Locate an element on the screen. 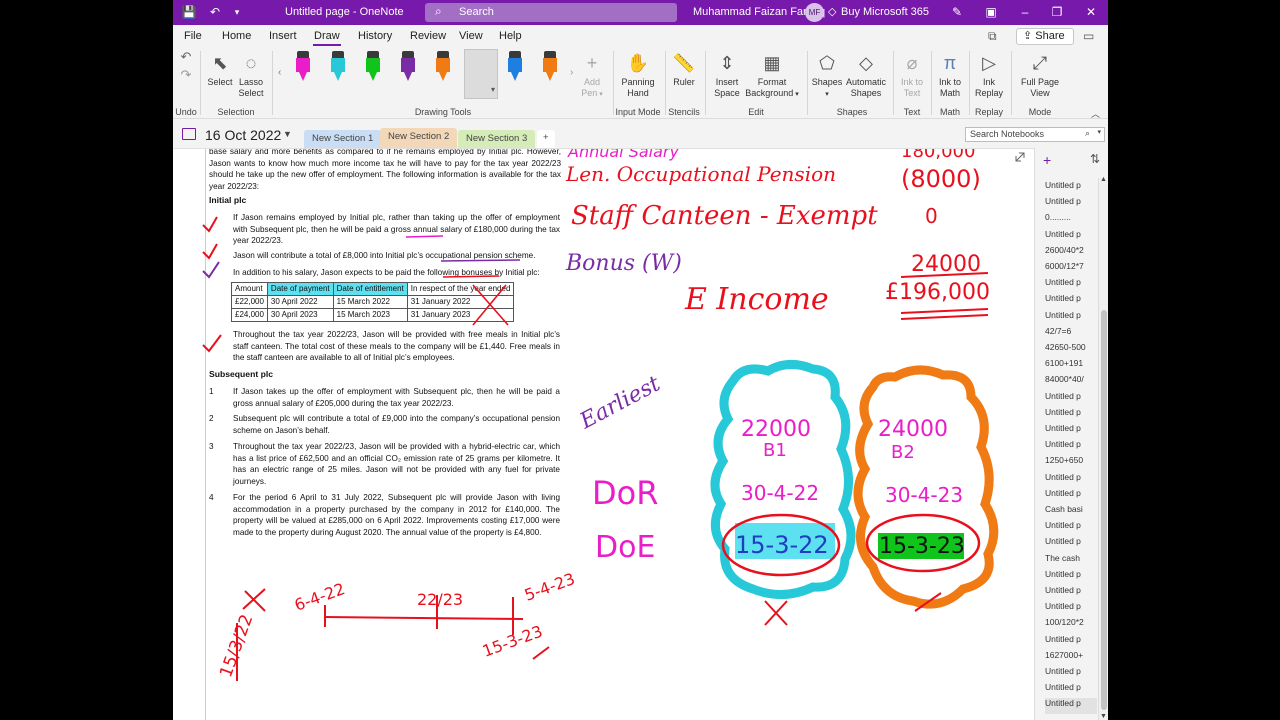 The height and width of the screenshot is (720, 1280). tab-insert: Insert is located at coordinates (283, 36).